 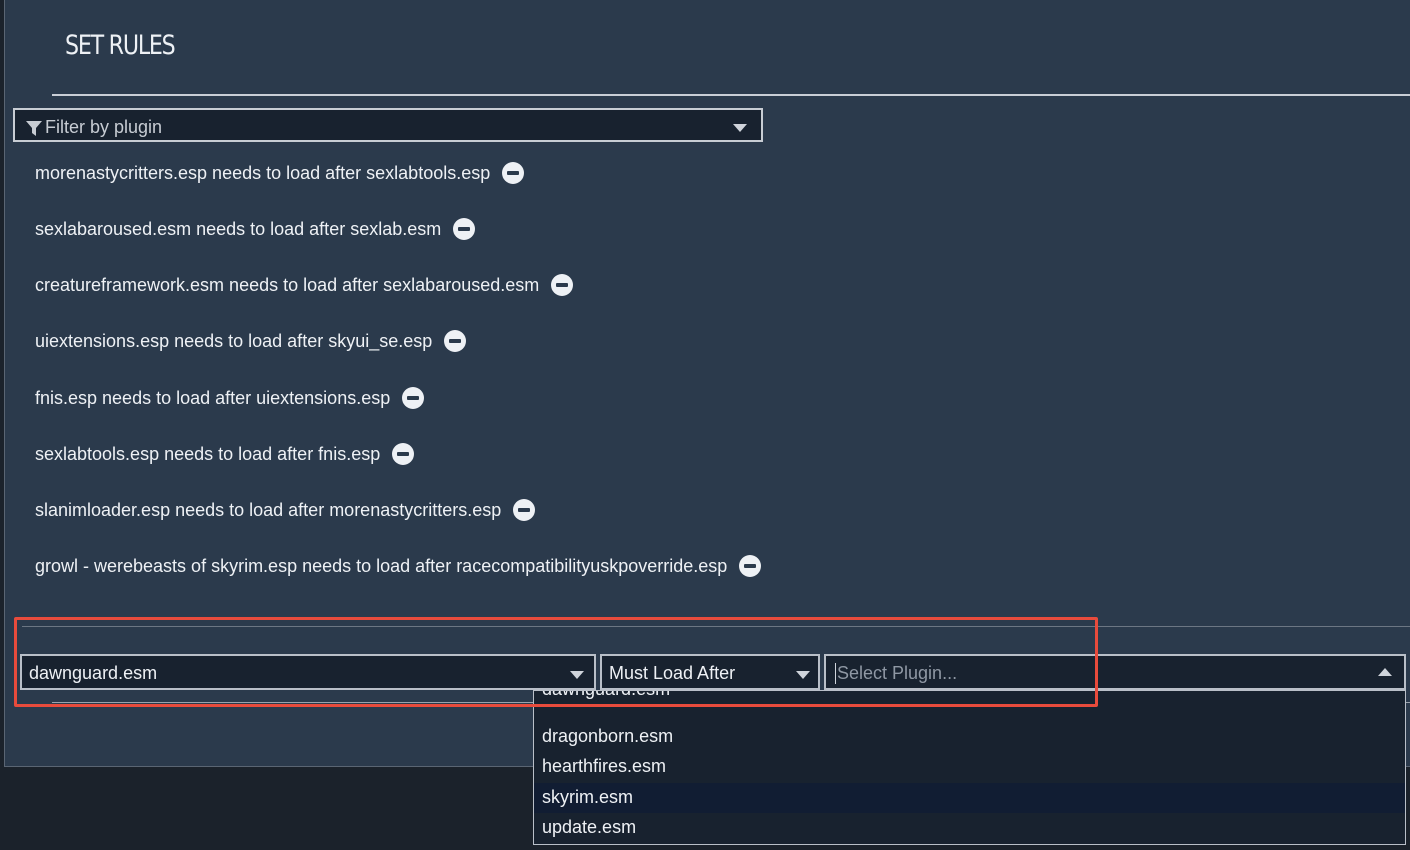 What do you see at coordinates (969, 828) in the screenshot?
I see `plugin-option: update.esm` at bounding box center [969, 828].